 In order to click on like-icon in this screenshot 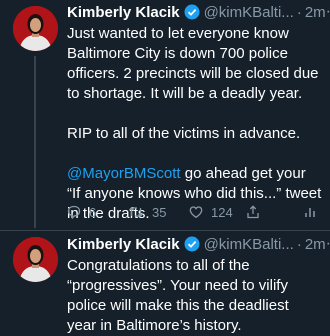, I will do `click(196, 212)`.